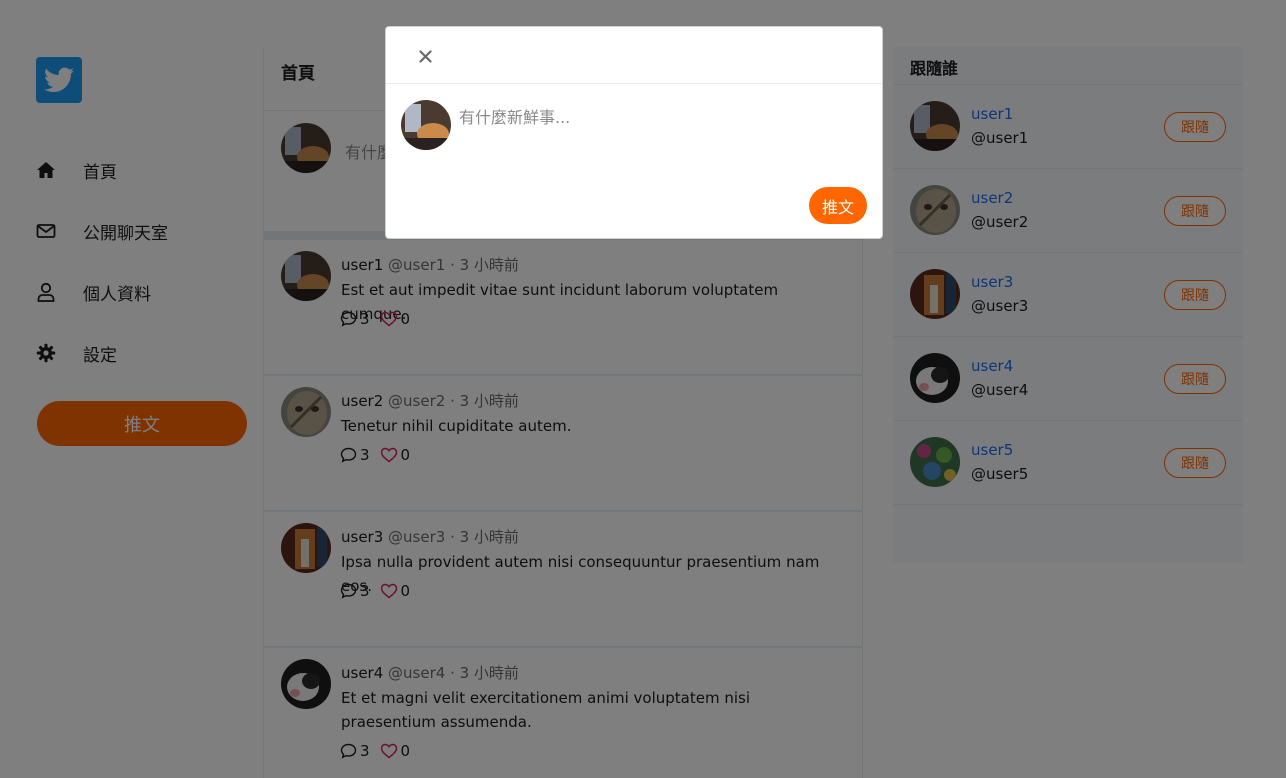 This screenshot has width=1286, height=778. I want to click on close-icon, so click(425, 56).